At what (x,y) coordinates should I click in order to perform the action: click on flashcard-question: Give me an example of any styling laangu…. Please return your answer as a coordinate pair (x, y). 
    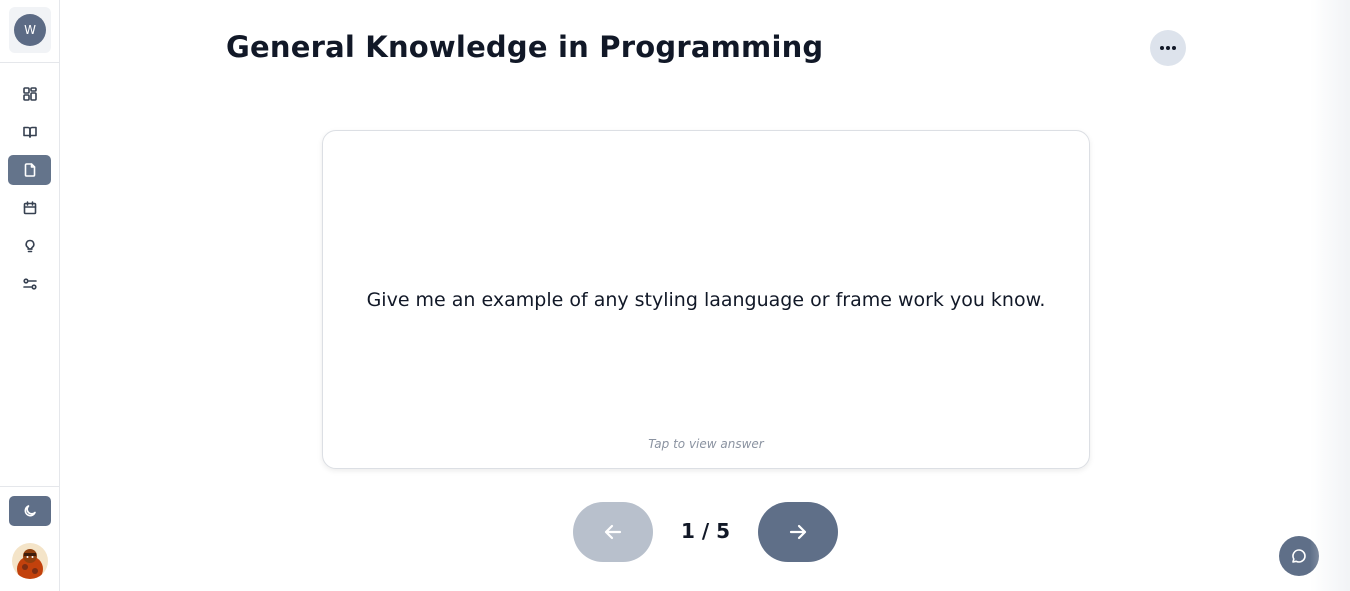
    Looking at the image, I should click on (706, 300).